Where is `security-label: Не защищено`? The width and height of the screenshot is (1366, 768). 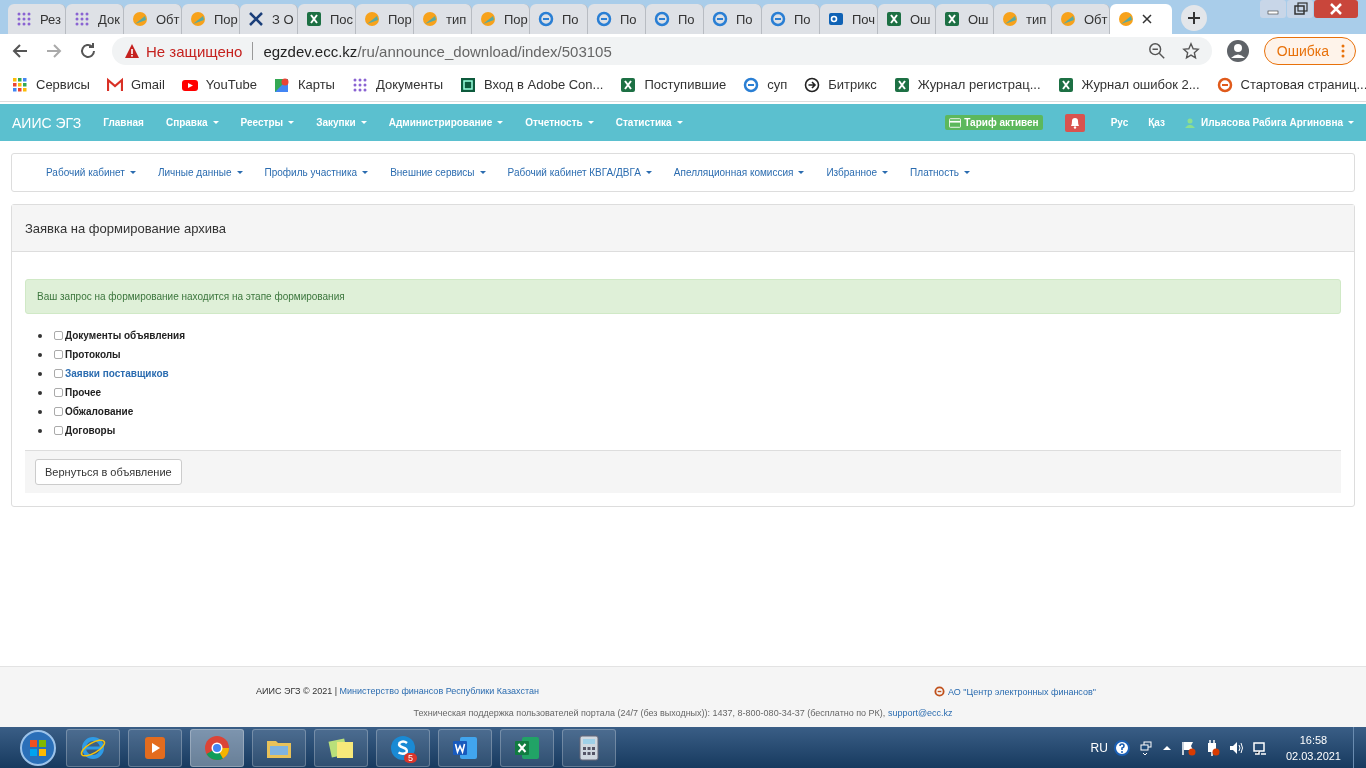
security-label: Не защищено is located at coordinates (194, 51).